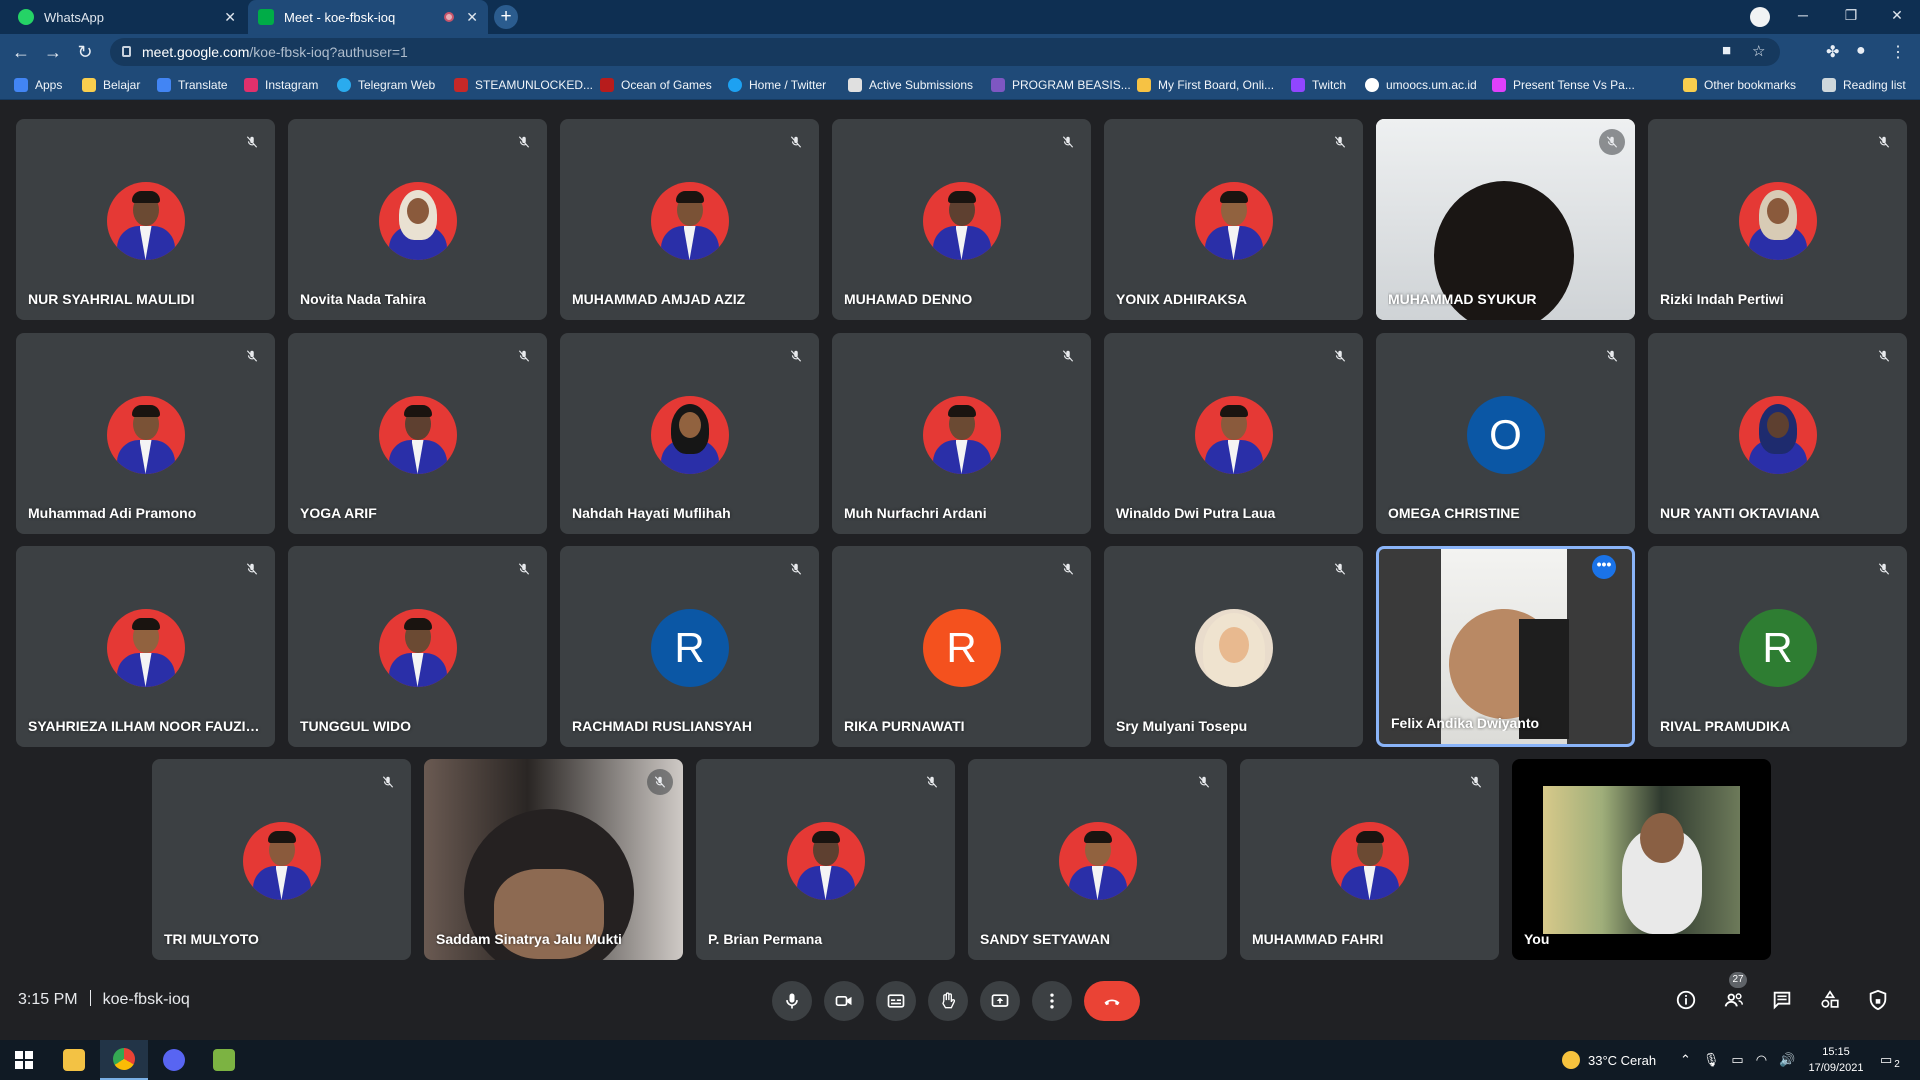 The width and height of the screenshot is (1920, 1080). What do you see at coordinates (127, 17) in the screenshot?
I see `tab-whatsapp: WhatsApp ✕` at bounding box center [127, 17].